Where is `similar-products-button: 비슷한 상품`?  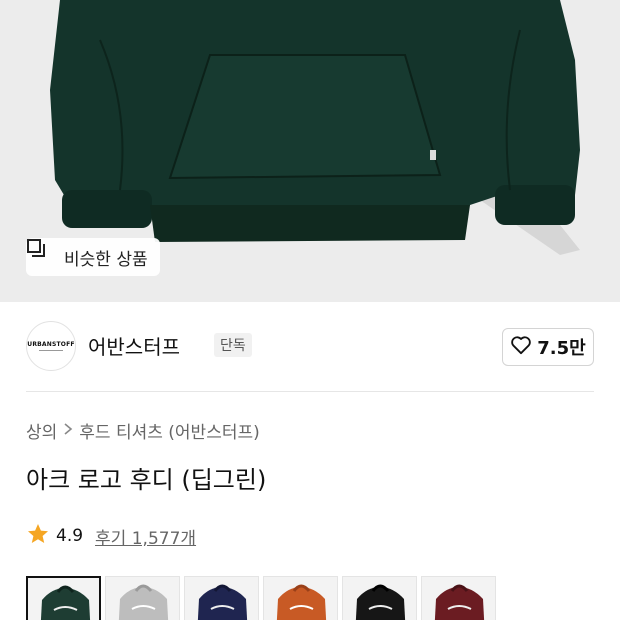 similar-products-button: 비슷한 상품 is located at coordinates (93, 257).